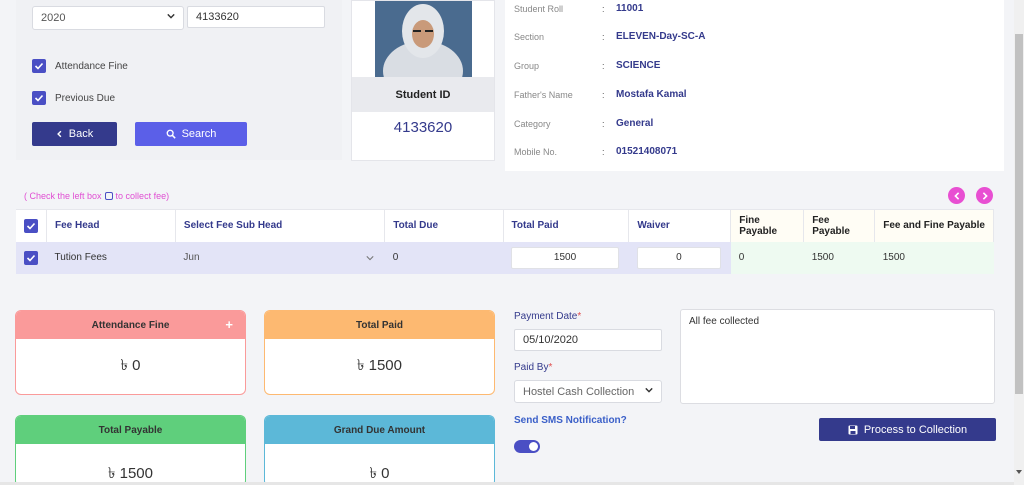  I want to click on total-due-cell: 0, so click(444, 257).